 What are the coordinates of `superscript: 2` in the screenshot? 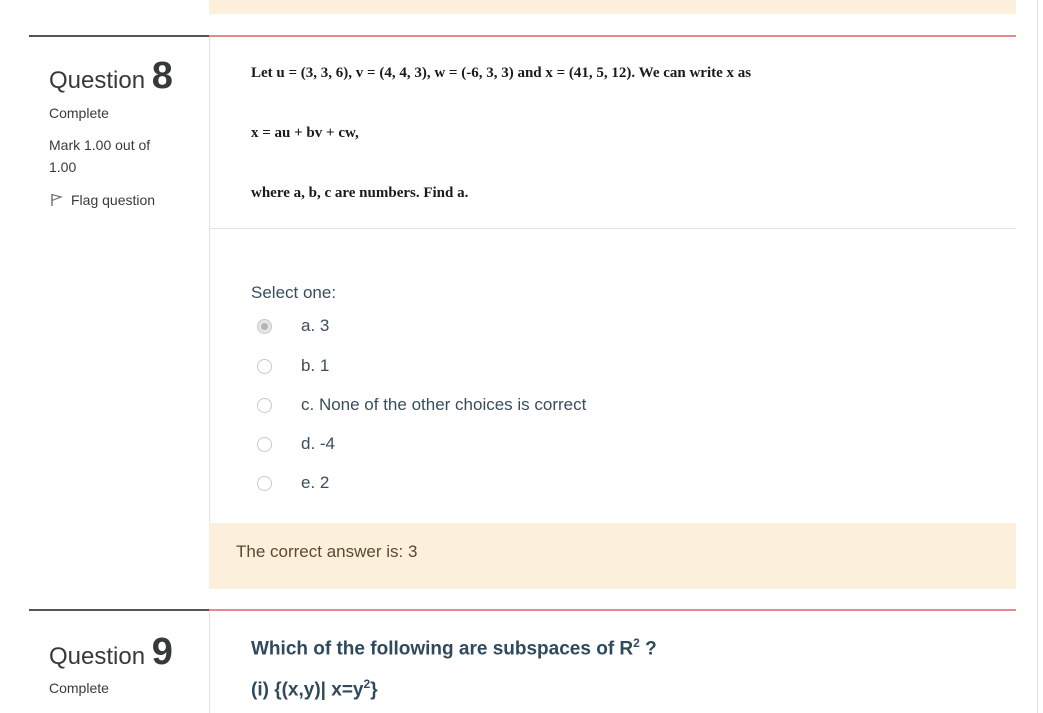 It's located at (636, 643).